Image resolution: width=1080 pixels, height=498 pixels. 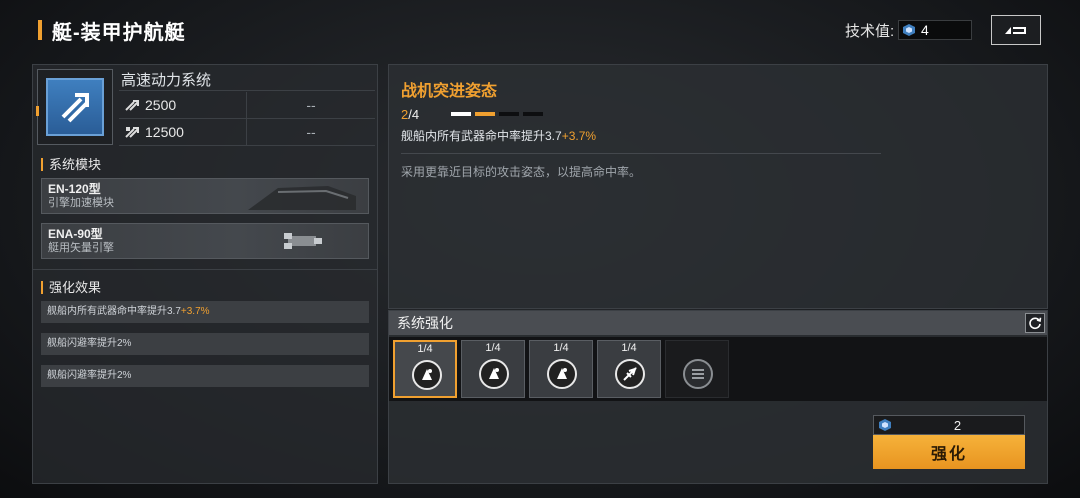 What do you see at coordinates (303, 241) in the screenshot?
I see `vector-engine-art` at bounding box center [303, 241].